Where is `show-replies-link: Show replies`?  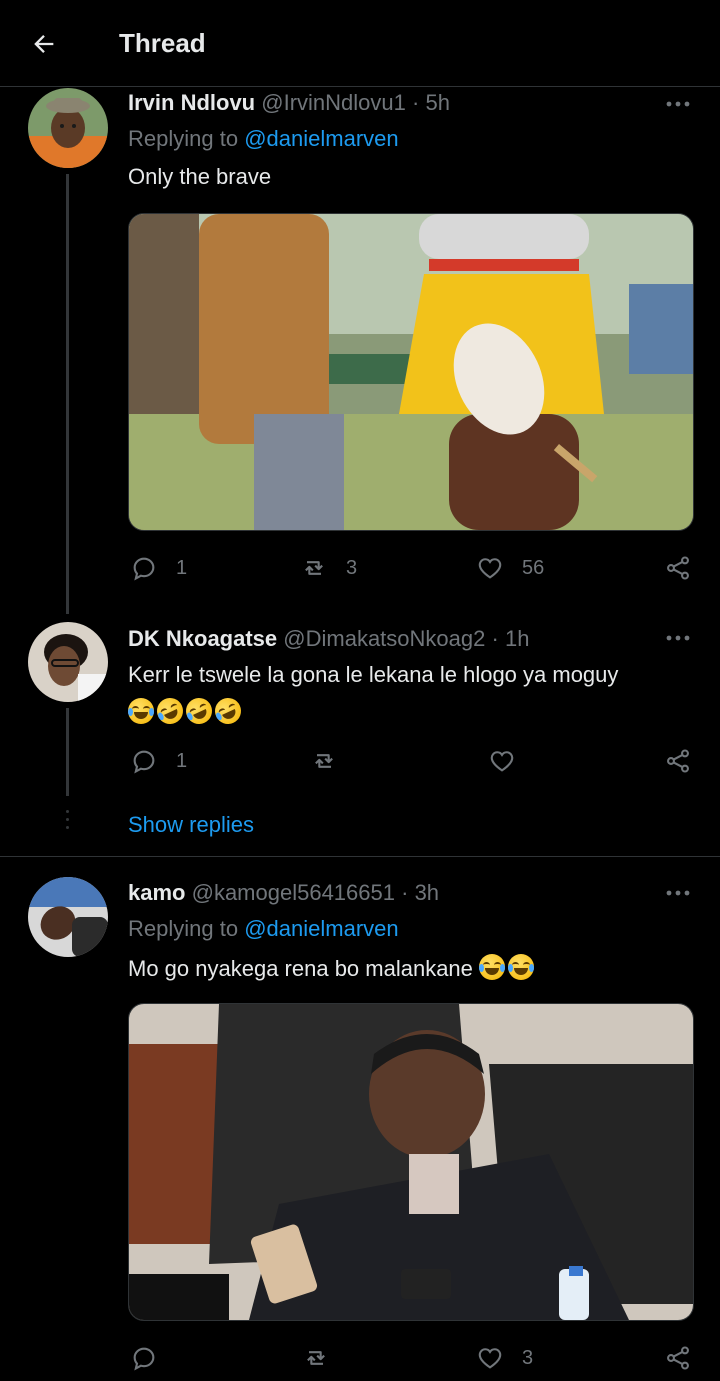 show-replies-link: Show replies is located at coordinates (191, 825).